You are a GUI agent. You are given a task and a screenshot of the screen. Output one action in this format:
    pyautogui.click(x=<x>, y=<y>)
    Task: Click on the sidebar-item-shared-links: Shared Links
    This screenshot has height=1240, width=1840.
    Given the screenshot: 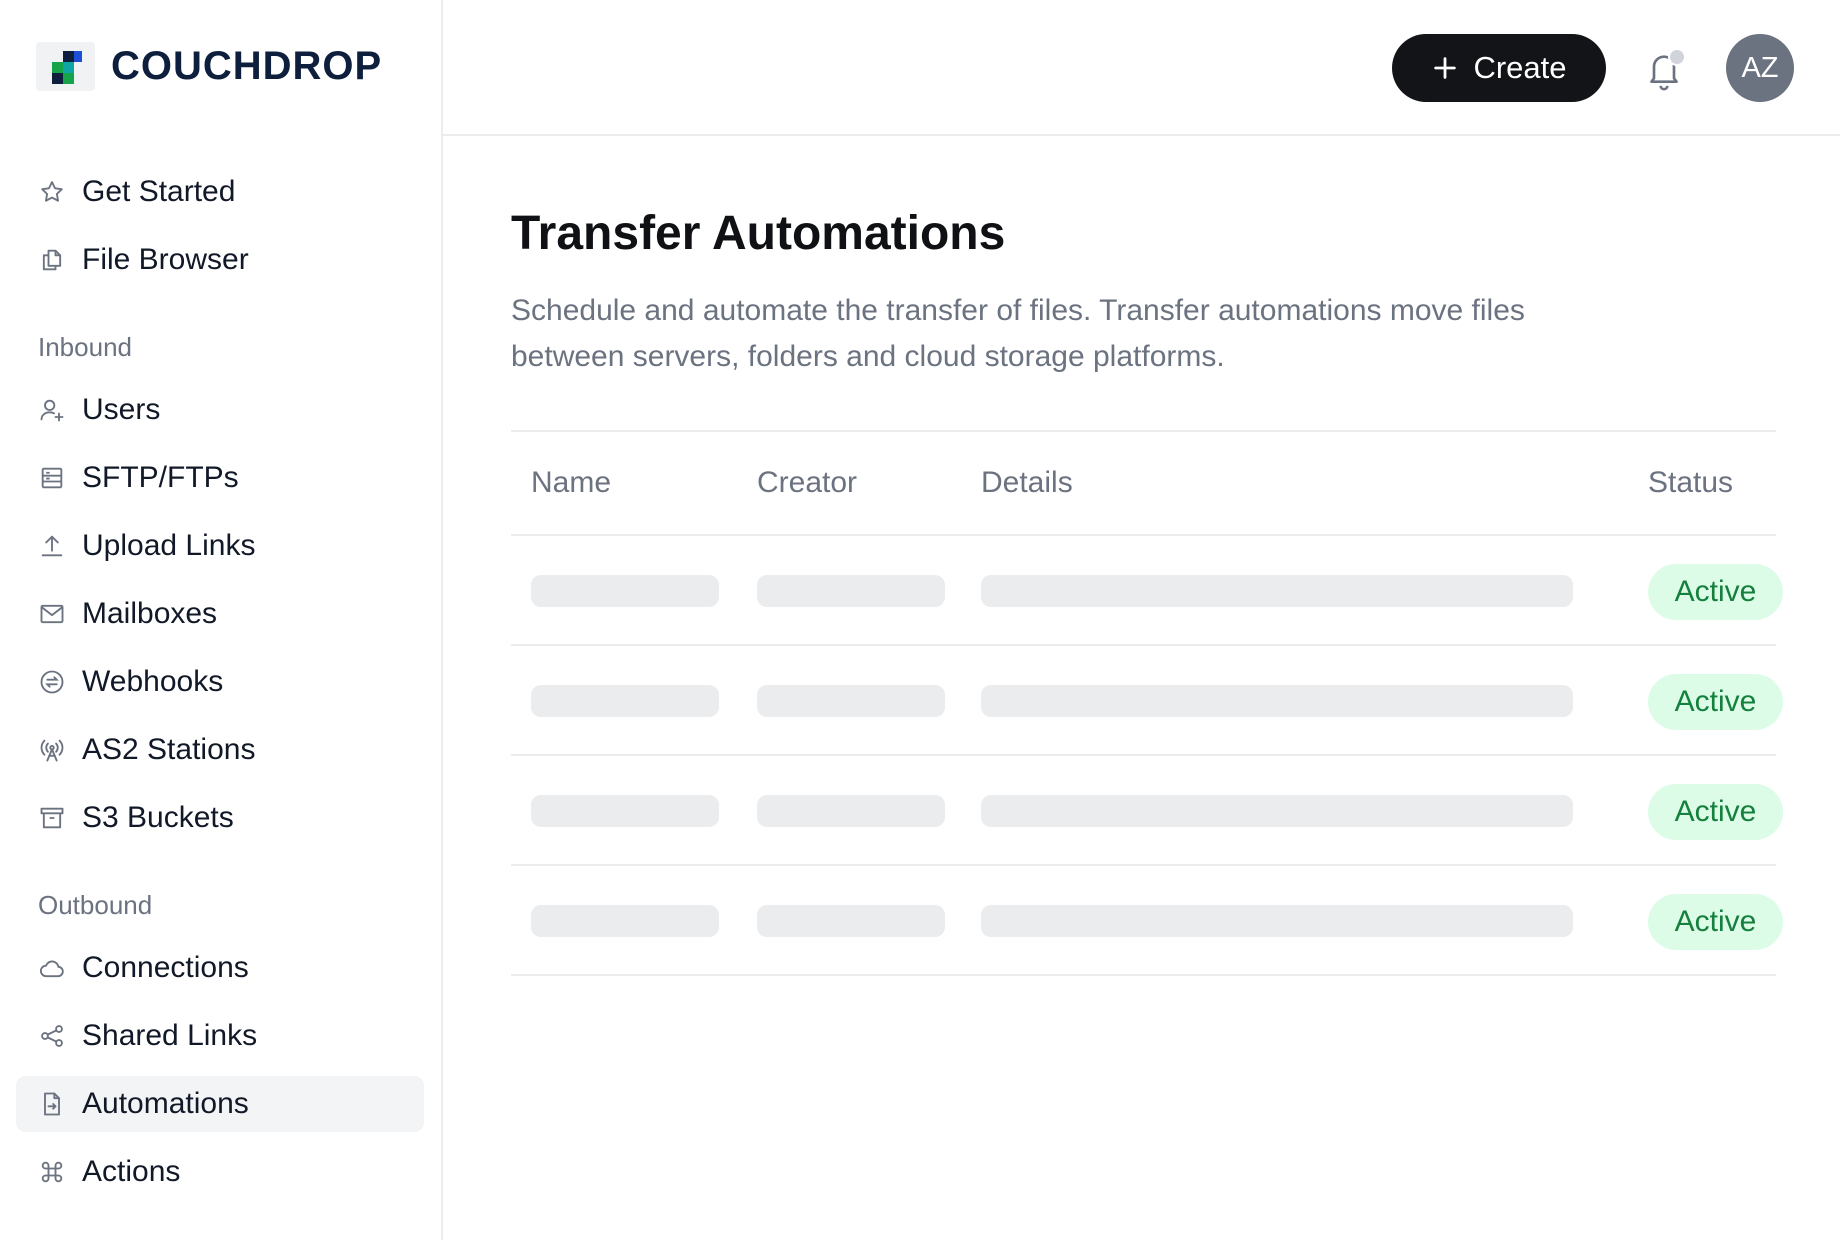 What is the action you would take?
    pyautogui.click(x=220, y=1036)
    